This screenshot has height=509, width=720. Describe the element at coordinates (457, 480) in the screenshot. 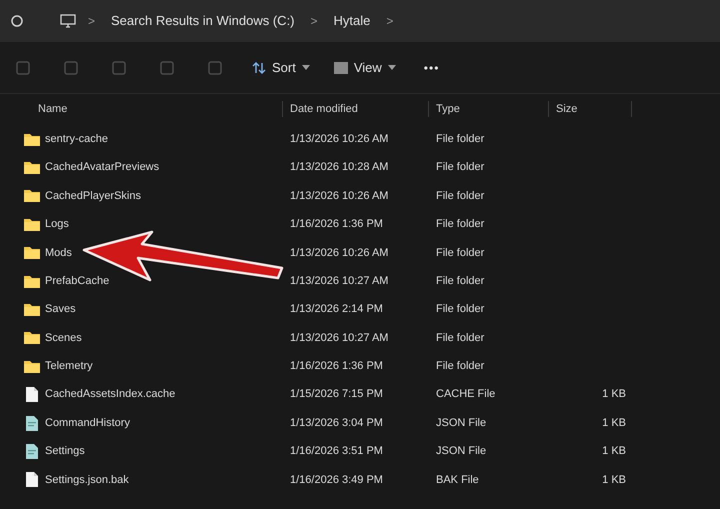

I see `table-cell-text: BAK File` at that location.